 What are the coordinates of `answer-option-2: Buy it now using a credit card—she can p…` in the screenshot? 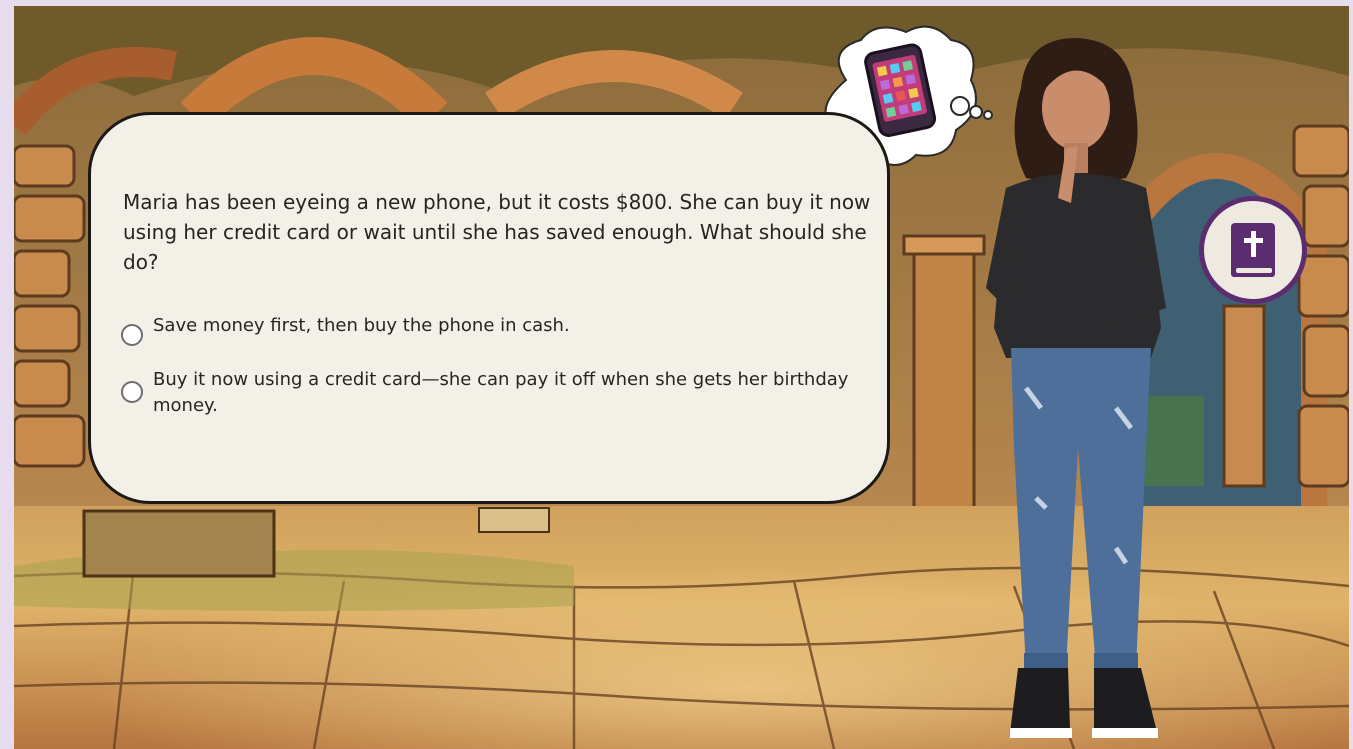 It's located at (487, 393).